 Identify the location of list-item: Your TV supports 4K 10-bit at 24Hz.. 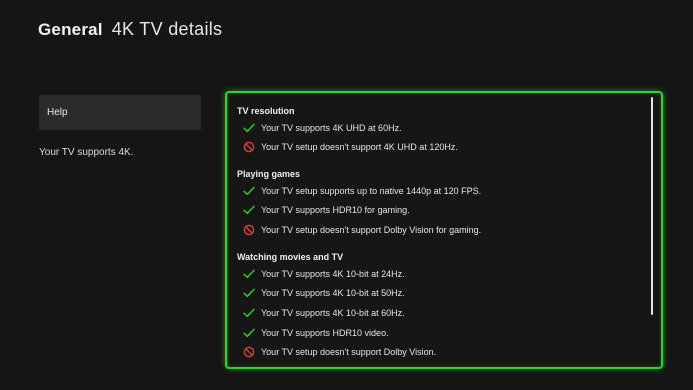
(336, 274).